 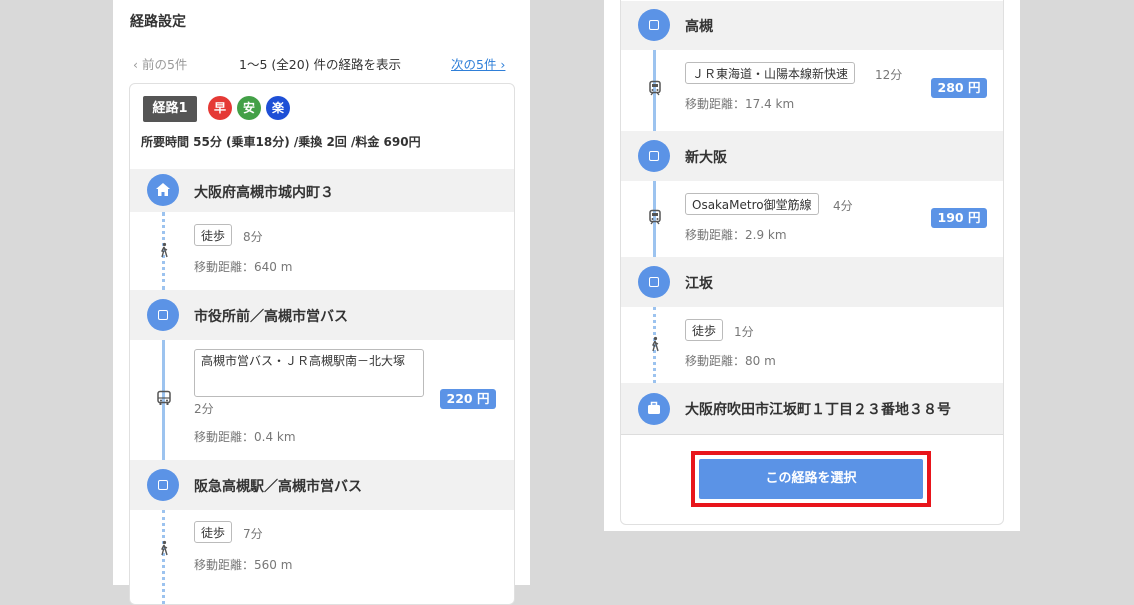 I want to click on bus-icon, so click(x=164, y=398).